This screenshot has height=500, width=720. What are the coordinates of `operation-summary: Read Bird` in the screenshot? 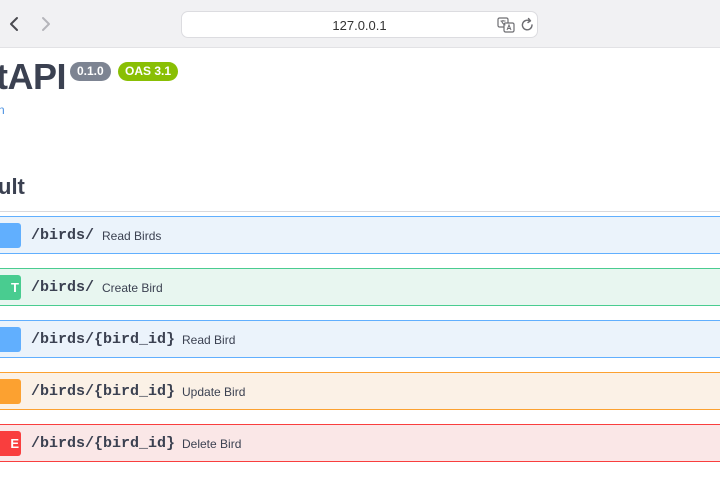 It's located at (209, 340).